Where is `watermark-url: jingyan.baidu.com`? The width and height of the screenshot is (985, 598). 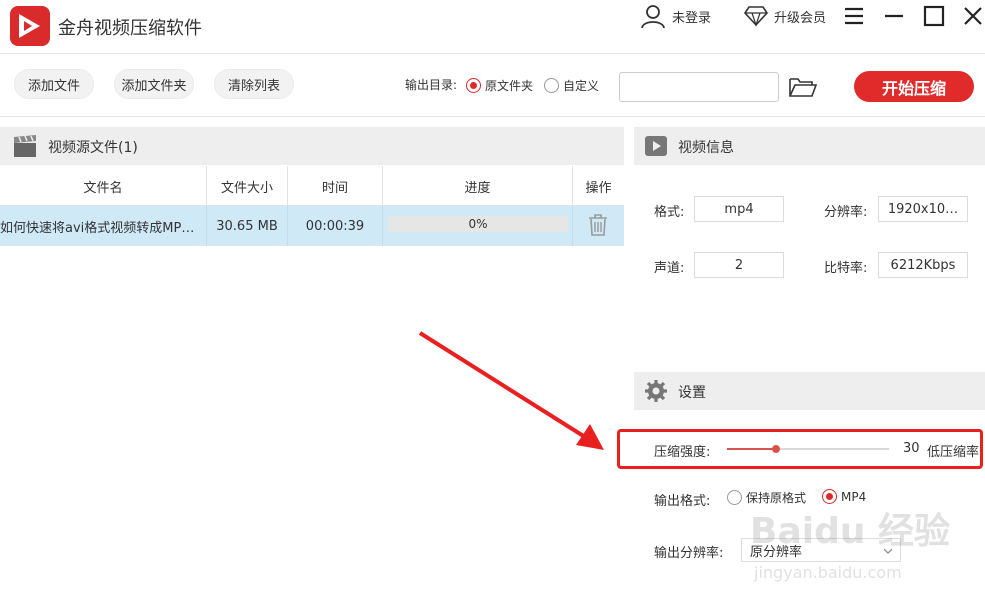
watermark-url: jingyan.baidu.com is located at coordinates (827, 572).